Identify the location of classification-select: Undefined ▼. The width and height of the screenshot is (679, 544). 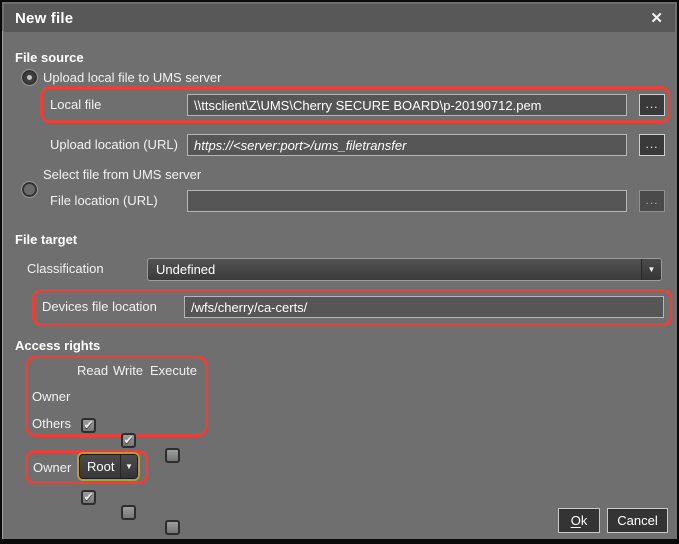
(404, 269).